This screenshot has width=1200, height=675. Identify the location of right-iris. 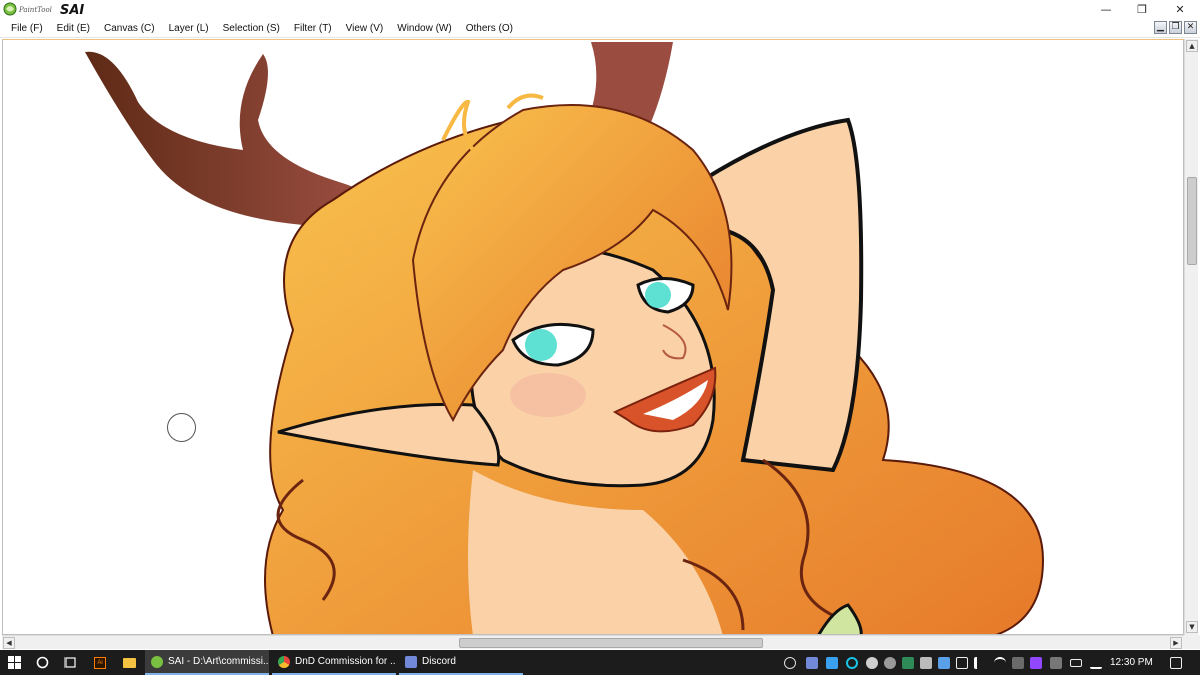
(658, 295).